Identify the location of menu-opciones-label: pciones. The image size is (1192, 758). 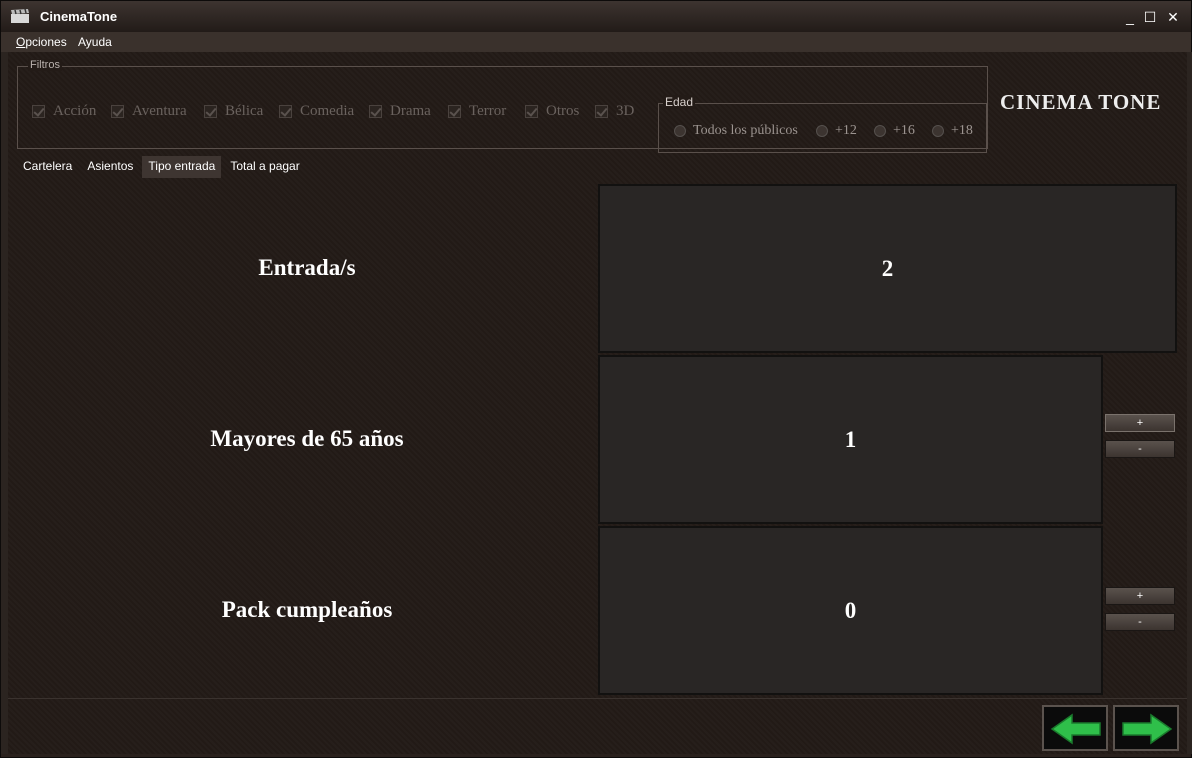
(46, 42).